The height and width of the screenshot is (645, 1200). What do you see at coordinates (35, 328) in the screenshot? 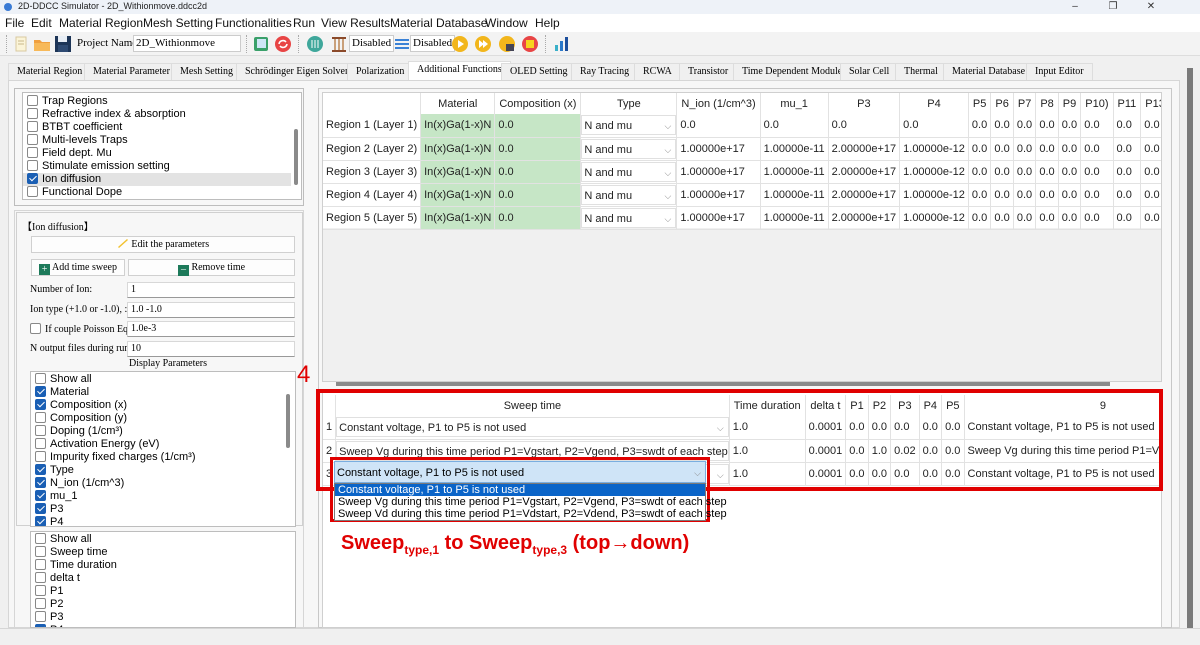
I see `couple-poisson-checkbox` at bounding box center [35, 328].